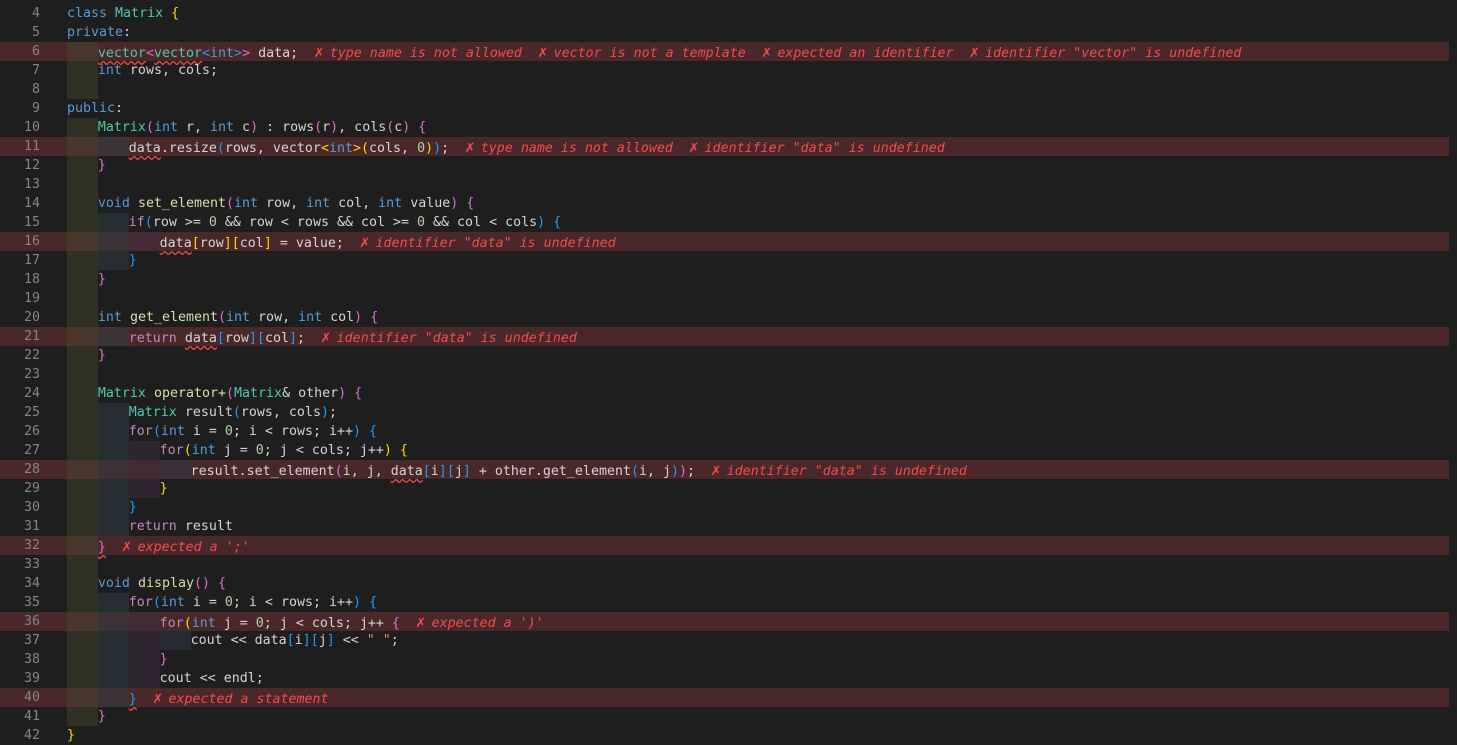 Image resolution: width=1457 pixels, height=745 pixels. Describe the element at coordinates (140, 431) in the screenshot. I see `code-token: for` at that location.